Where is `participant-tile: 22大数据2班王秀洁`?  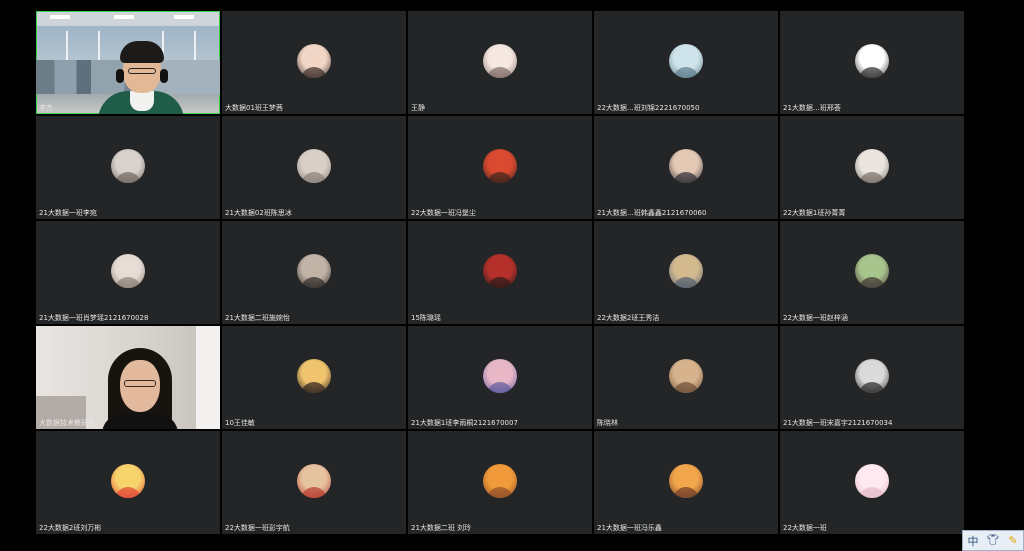
participant-tile: 22大数据2班王秀洁 is located at coordinates (686, 272).